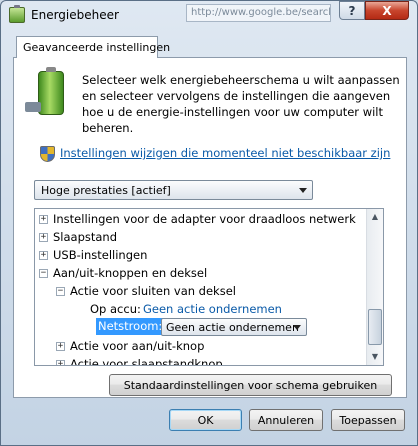  What do you see at coordinates (368, 420) in the screenshot?
I see `apply-button: Toepassen` at bounding box center [368, 420].